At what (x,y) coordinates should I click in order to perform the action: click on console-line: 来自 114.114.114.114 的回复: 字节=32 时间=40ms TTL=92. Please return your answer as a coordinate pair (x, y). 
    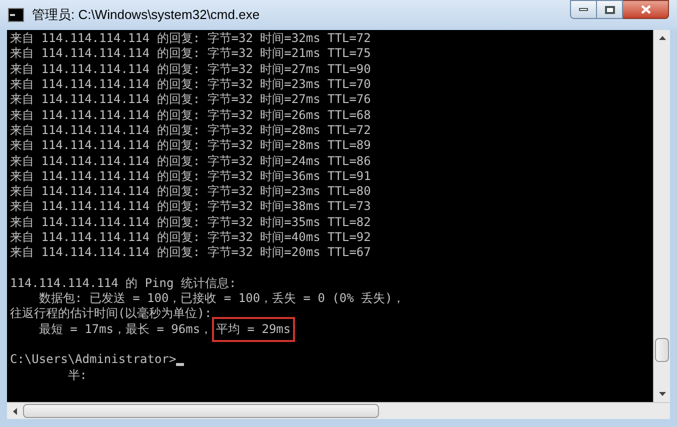
    Looking at the image, I should click on (190, 237).